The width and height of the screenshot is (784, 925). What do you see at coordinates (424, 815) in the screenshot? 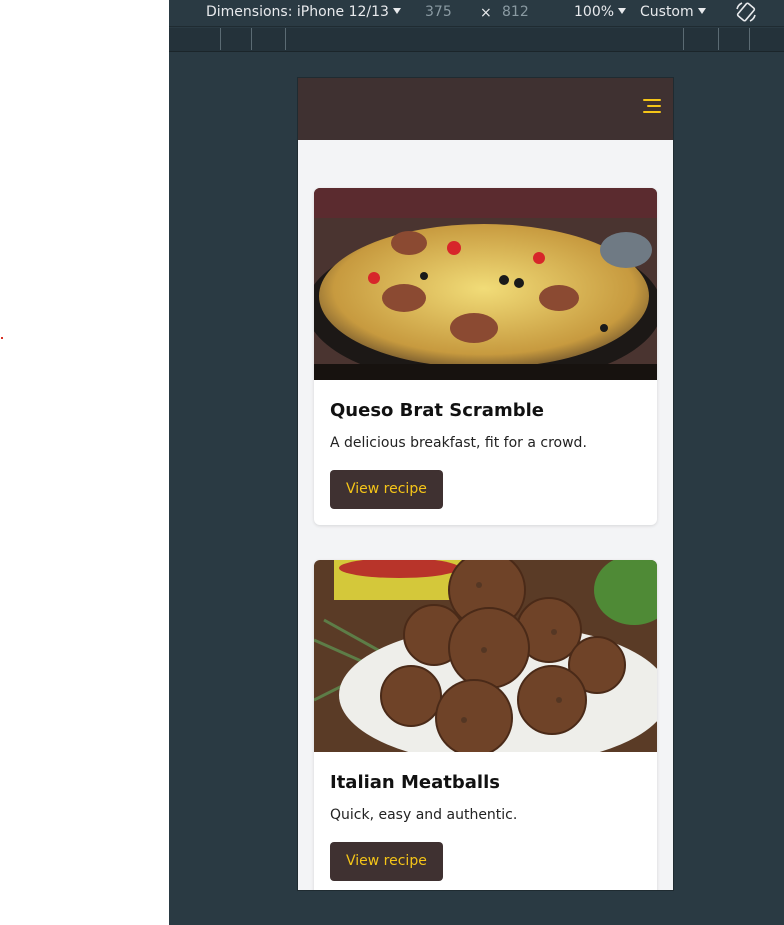
I see `card-description: Quick, easy and authentic.` at bounding box center [424, 815].